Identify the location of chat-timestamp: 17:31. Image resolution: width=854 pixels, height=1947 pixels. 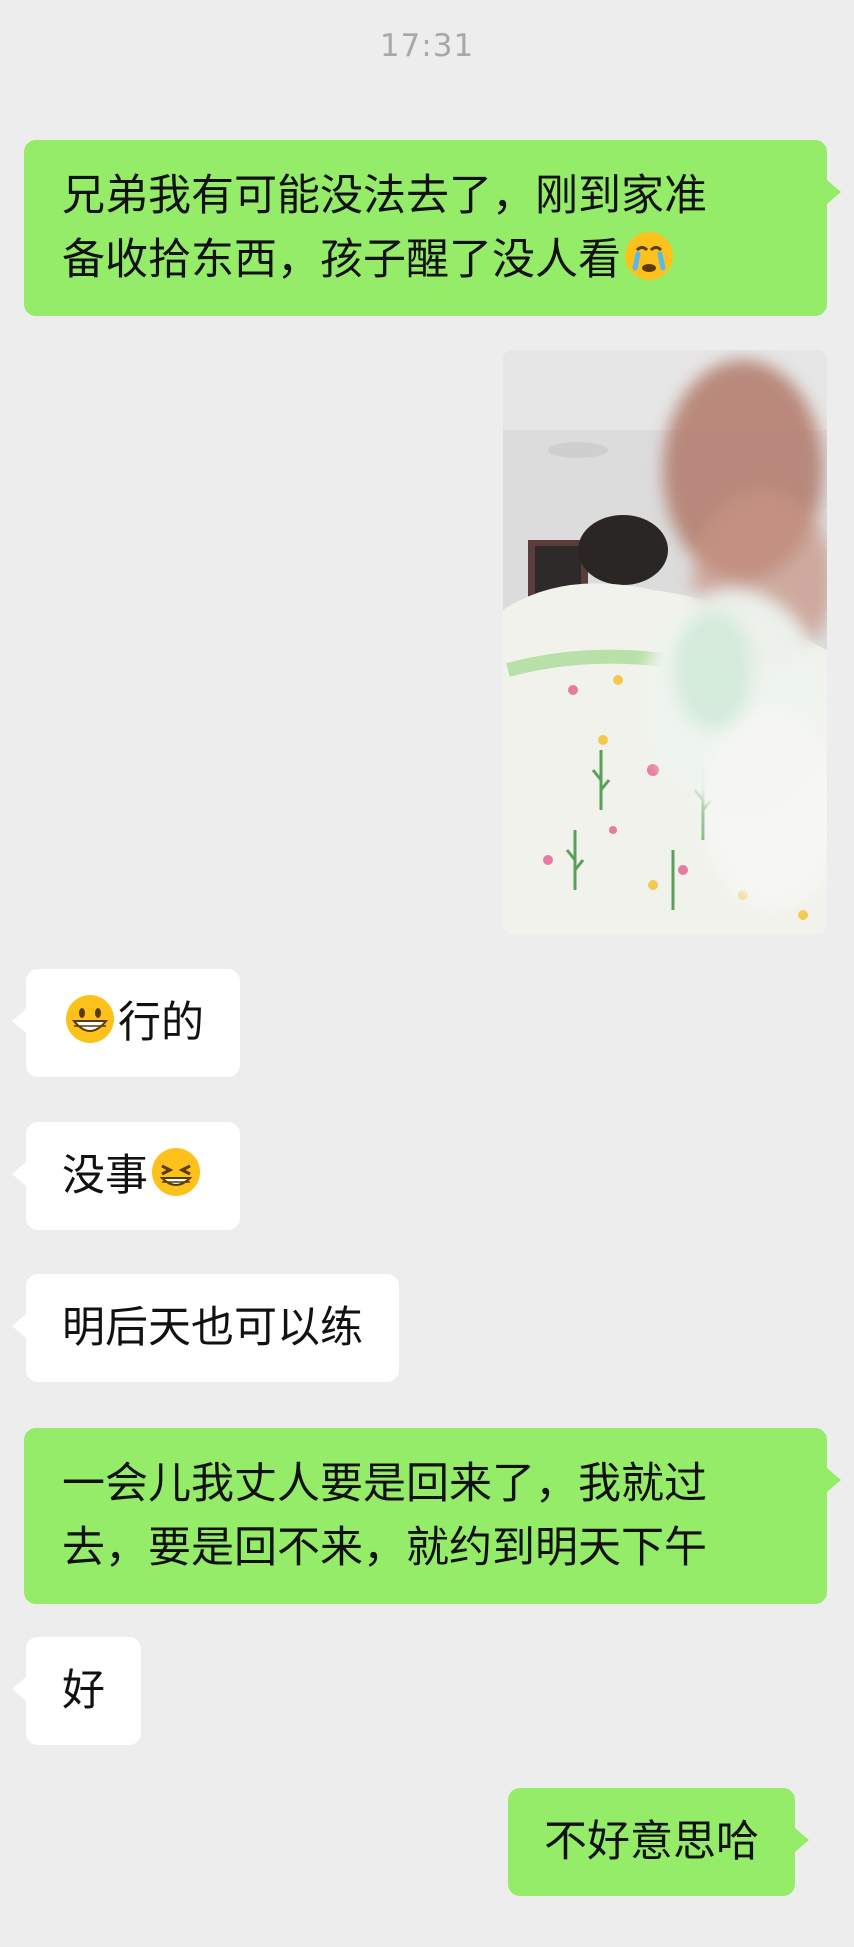
(427, 46).